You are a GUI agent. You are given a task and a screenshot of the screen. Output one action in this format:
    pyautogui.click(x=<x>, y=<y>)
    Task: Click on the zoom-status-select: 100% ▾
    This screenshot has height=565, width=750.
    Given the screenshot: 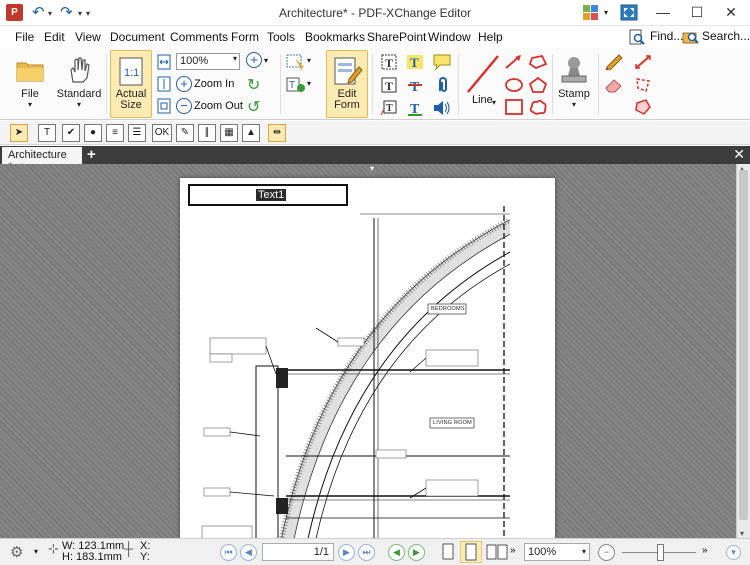 What is the action you would take?
    pyautogui.click(x=557, y=552)
    